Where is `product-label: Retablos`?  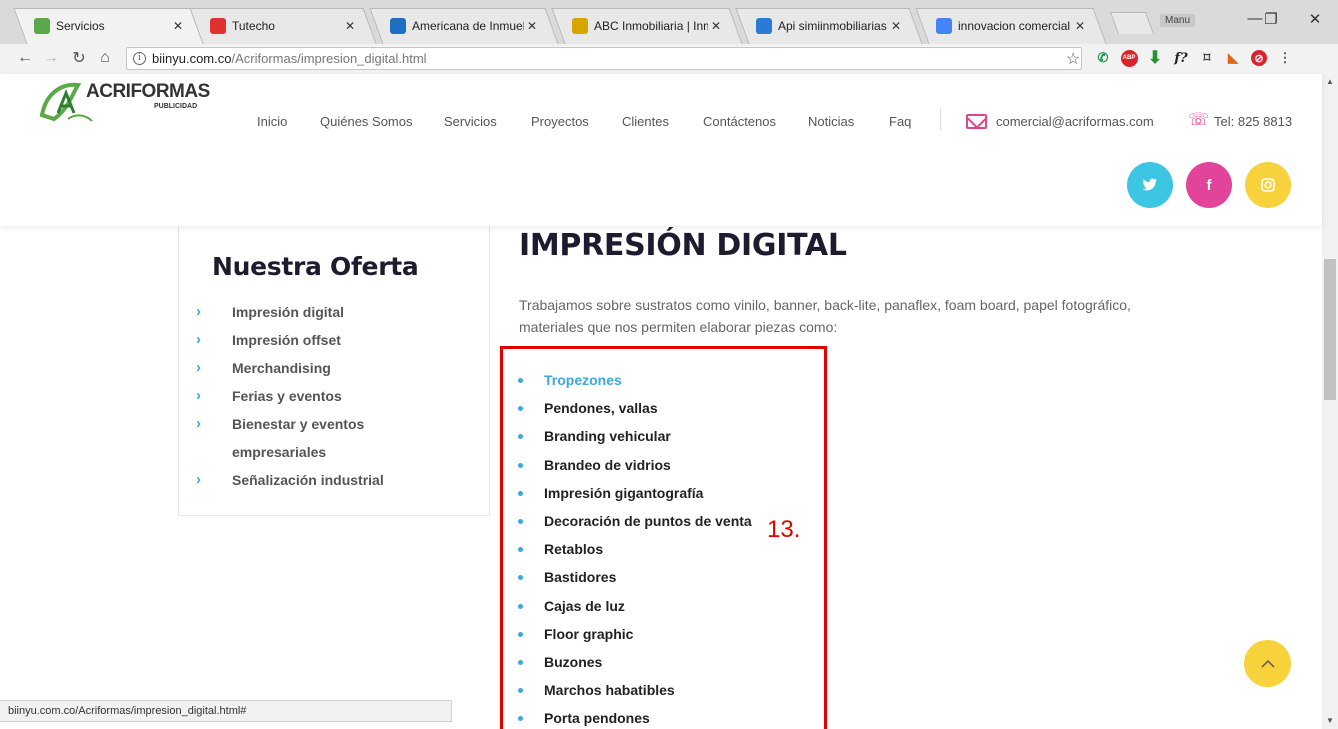
product-label: Retablos is located at coordinates (574, 549).